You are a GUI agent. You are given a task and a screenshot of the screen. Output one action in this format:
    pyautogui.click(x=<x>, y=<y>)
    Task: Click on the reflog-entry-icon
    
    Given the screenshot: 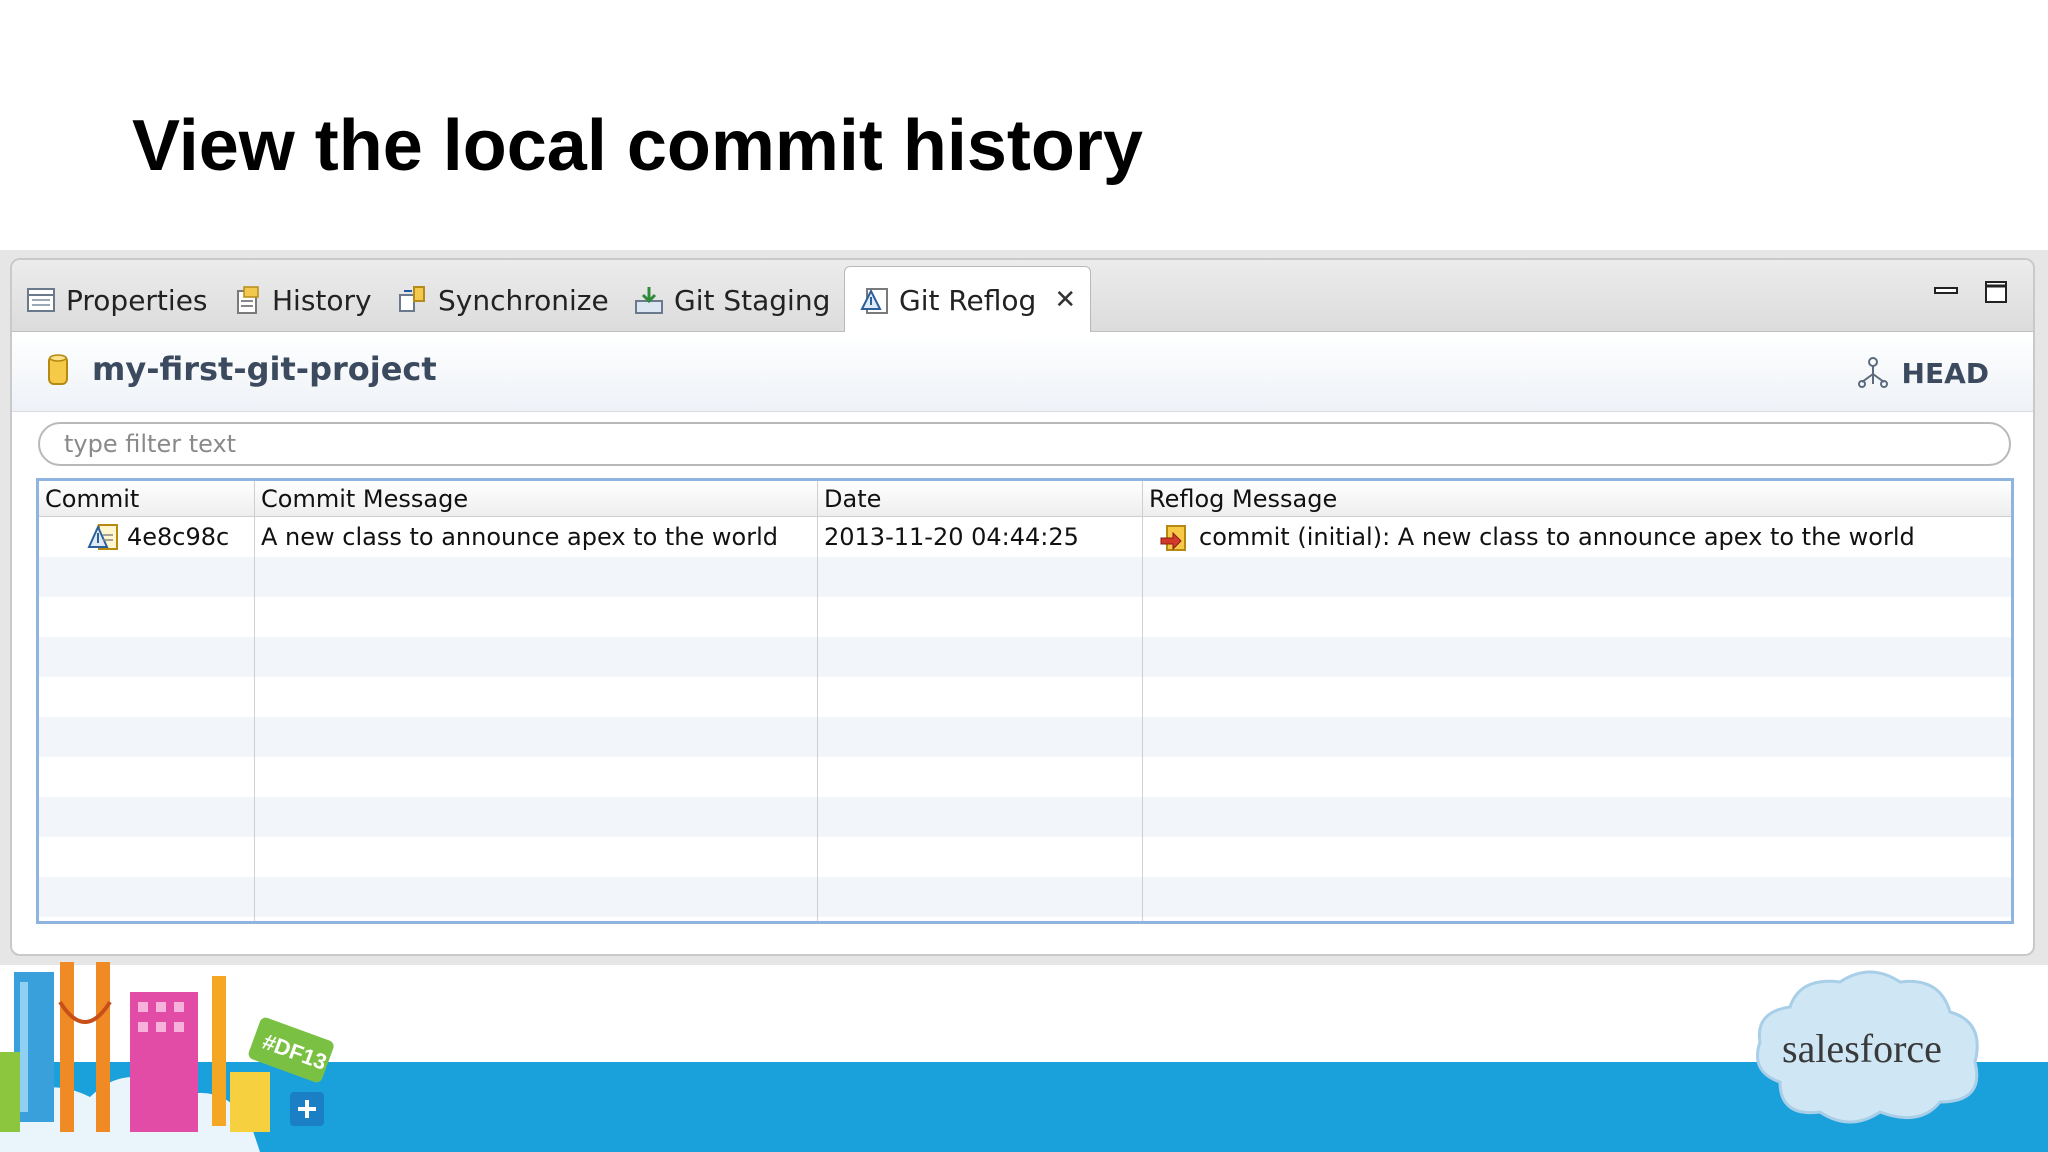 What is the action you would take?
    pyautogui.click(x=1173, y=538)
    